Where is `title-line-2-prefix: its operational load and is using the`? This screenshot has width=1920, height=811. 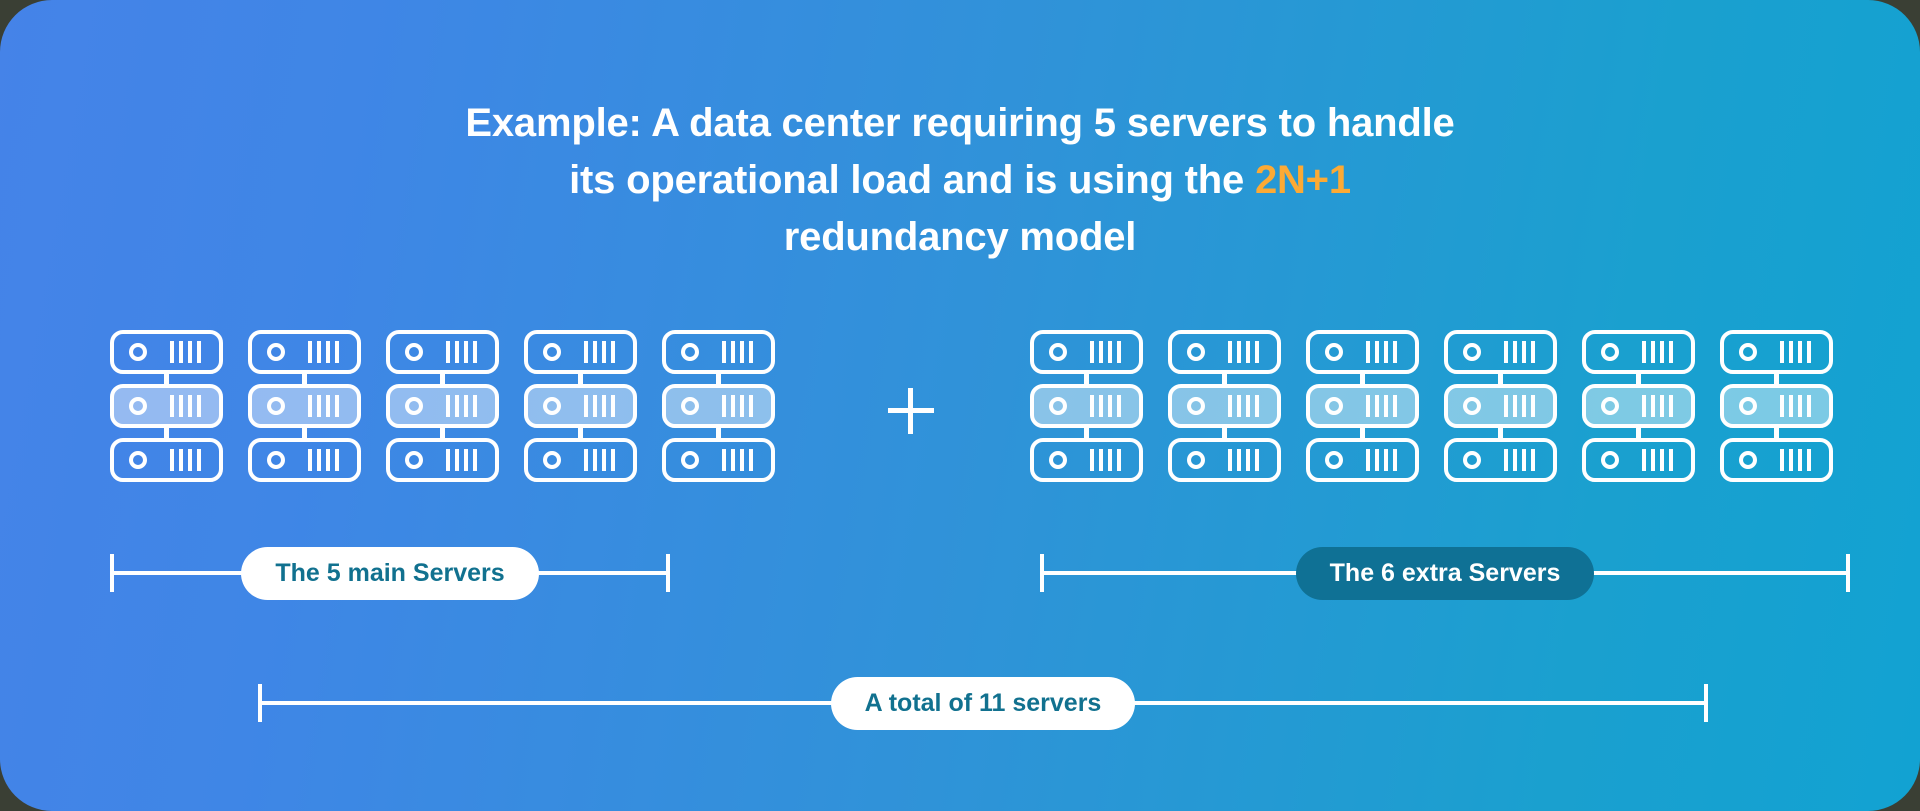 title-line-2-prefix: its operational load and is using the is located at coordinates (912, 180).